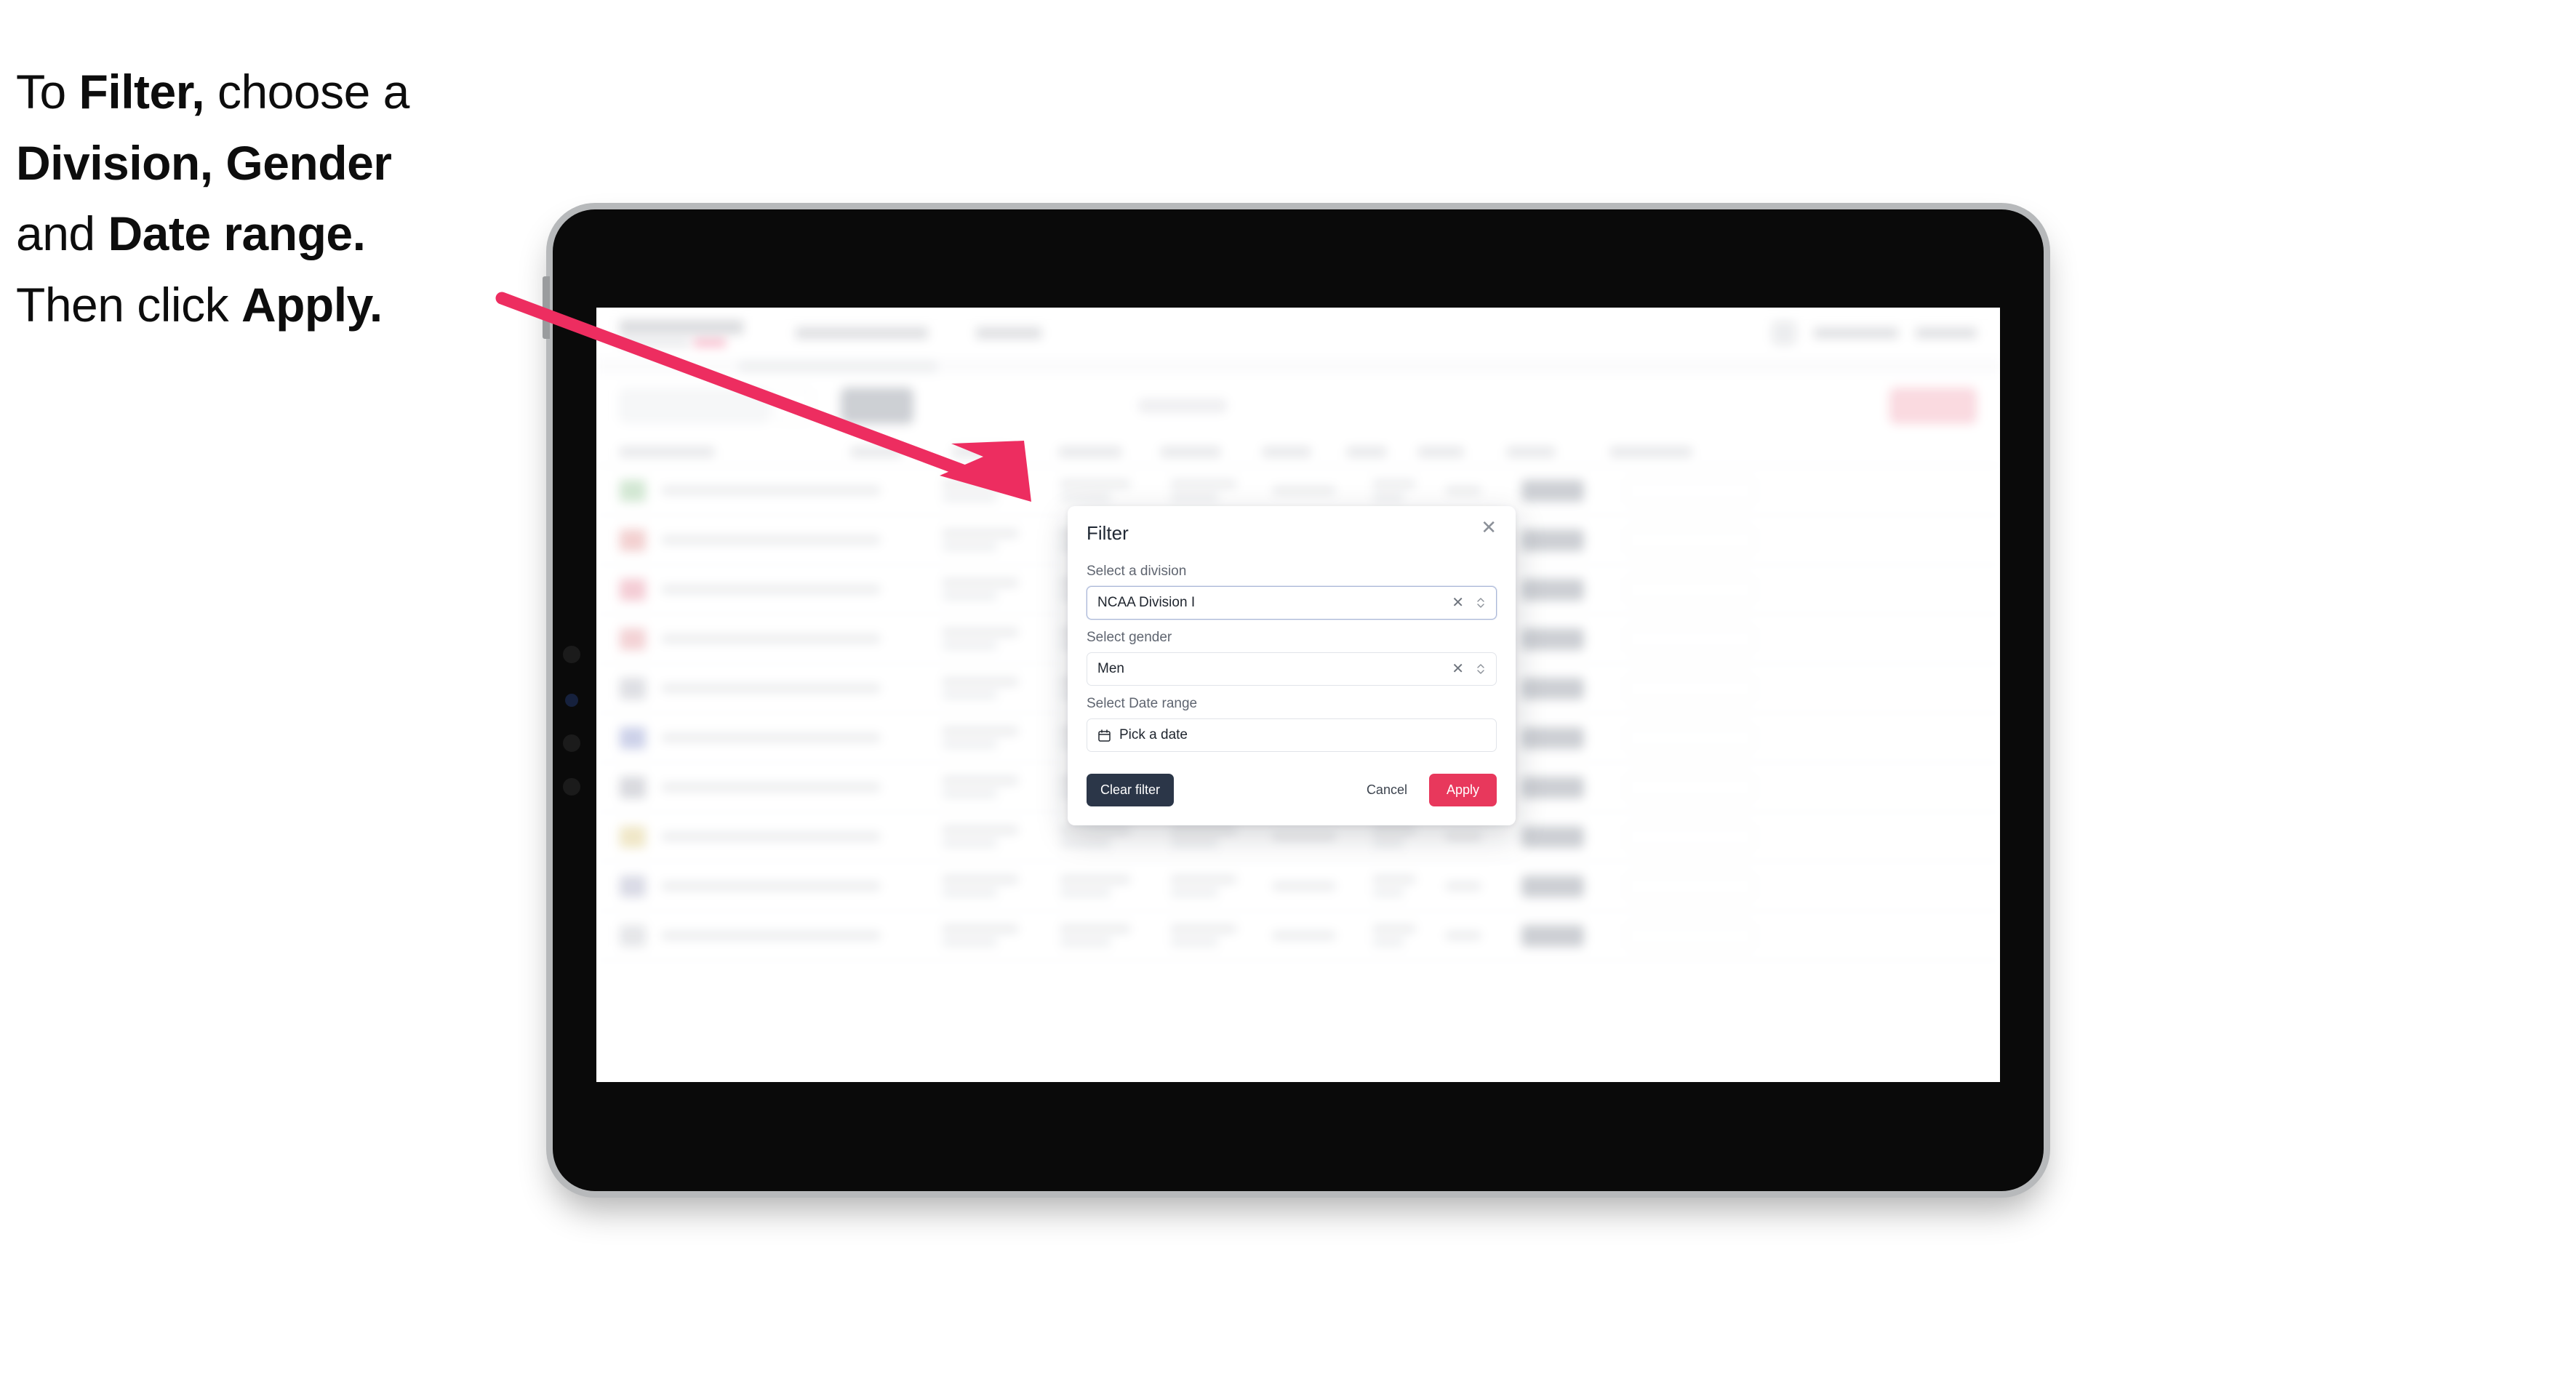 The image size is (2576, 1386). I want to click on apply-button: Apply, so click(1462, 790).